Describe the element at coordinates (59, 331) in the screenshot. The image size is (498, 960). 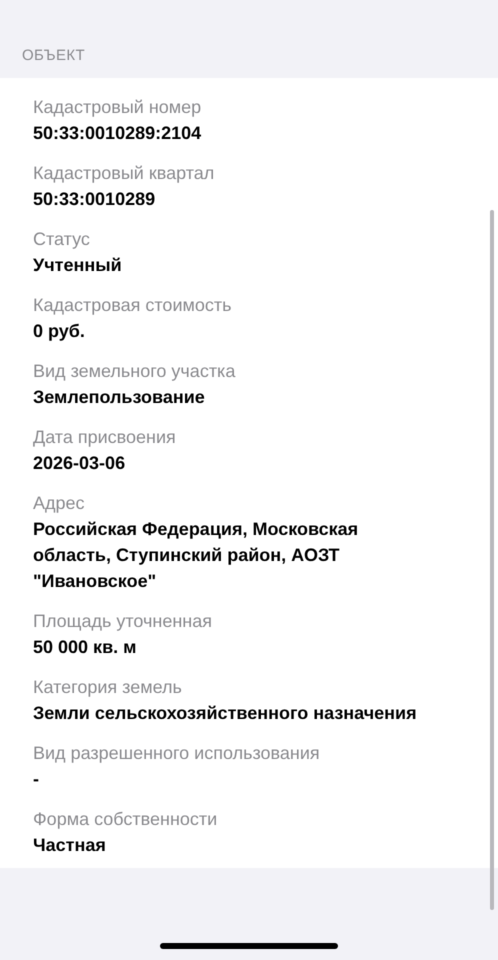
I see `field-value: 0 руб.` at that location.